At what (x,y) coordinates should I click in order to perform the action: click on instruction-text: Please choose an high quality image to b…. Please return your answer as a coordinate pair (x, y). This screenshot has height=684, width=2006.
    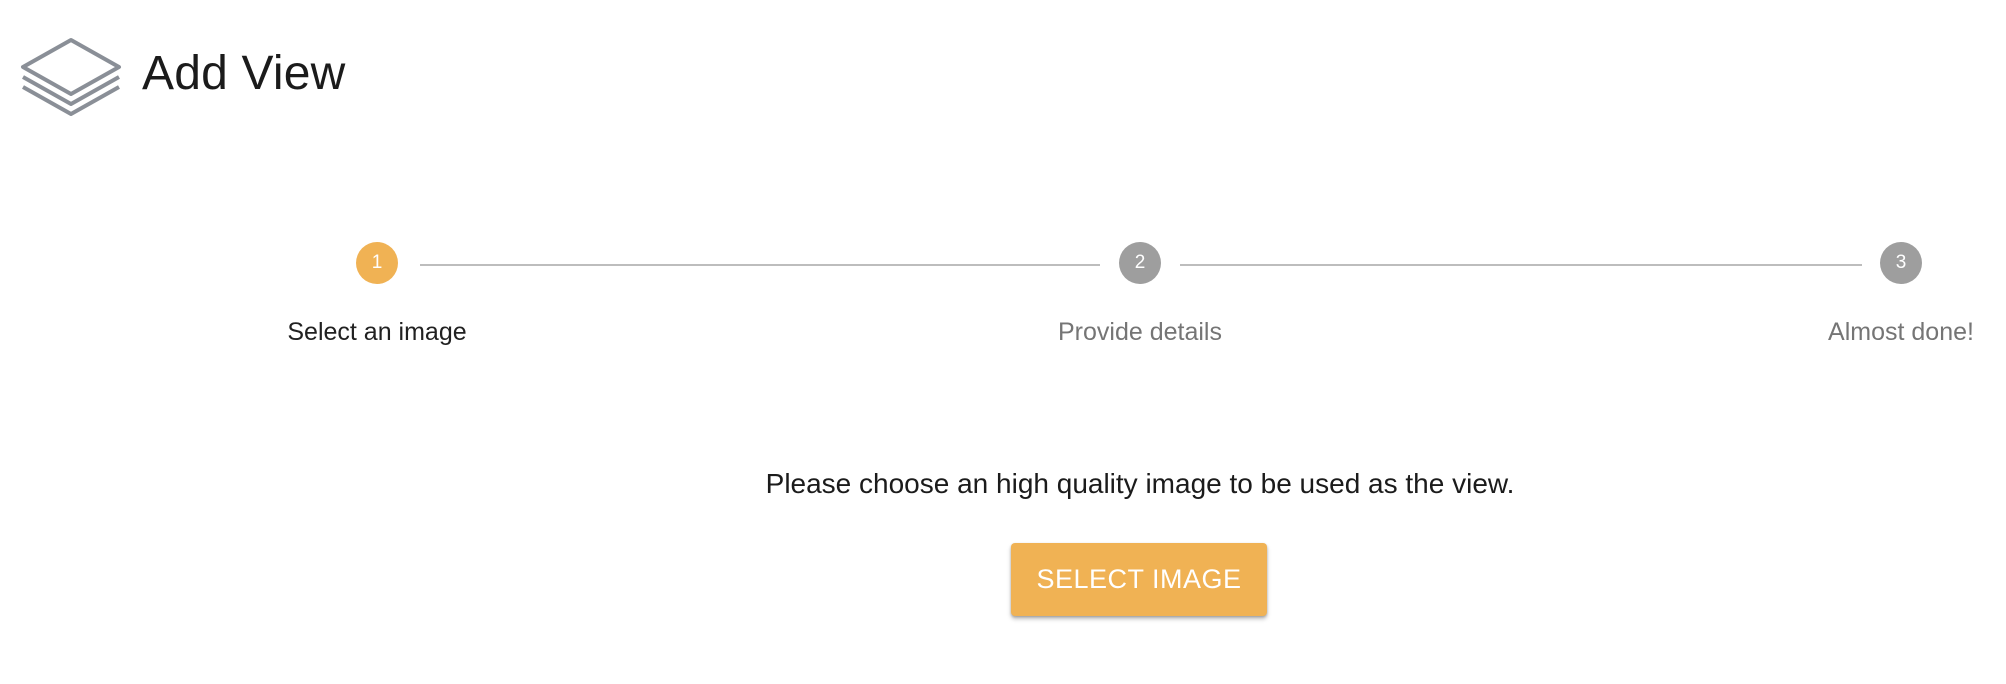
    Looking at the image, I should click on (1140, 483).